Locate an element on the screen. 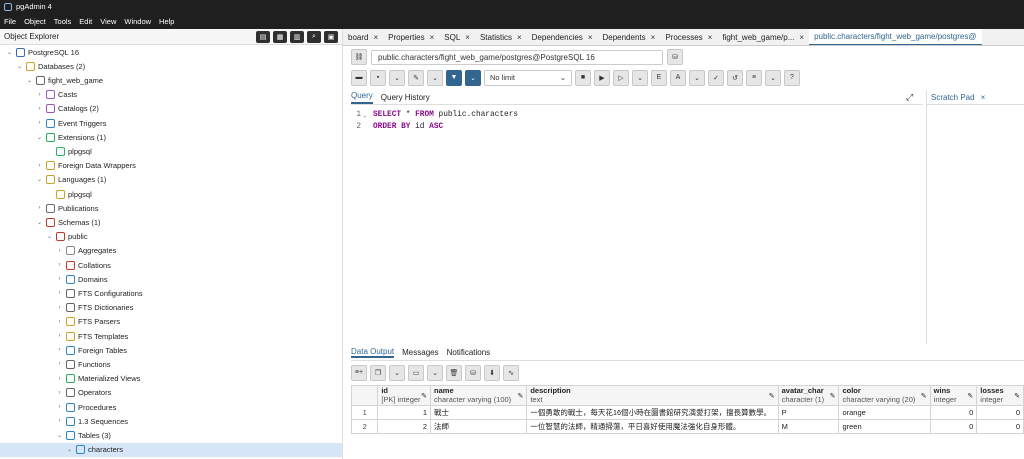  column-header-name: name character varying (100) ✎ is located at coordinates (479, 395).